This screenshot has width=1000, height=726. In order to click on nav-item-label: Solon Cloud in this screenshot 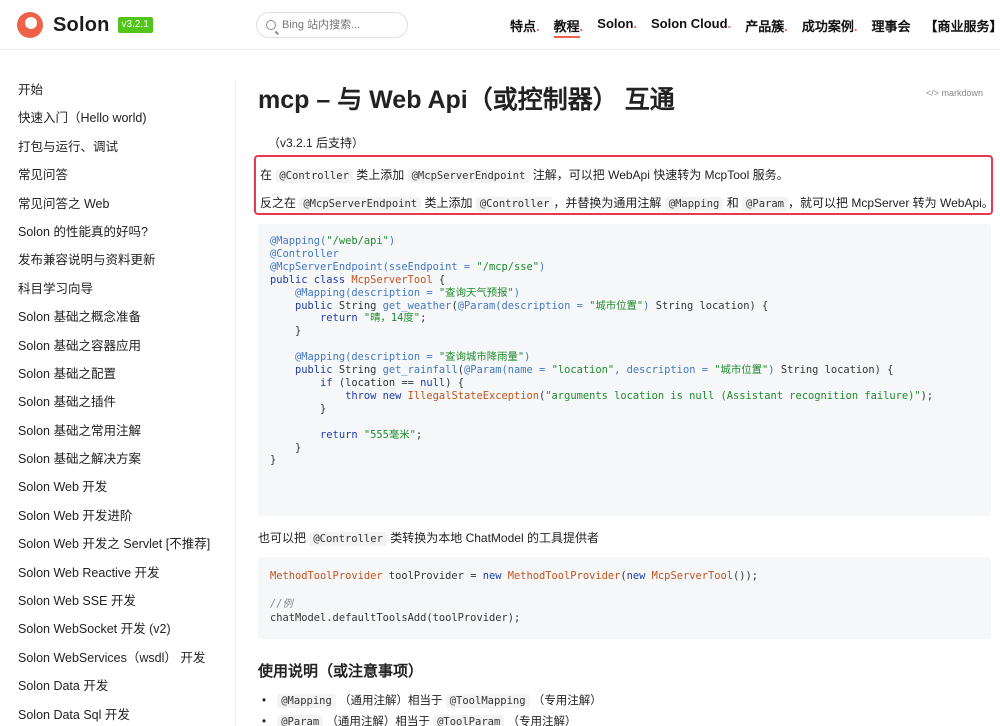, I will do `click(689, 23)`.